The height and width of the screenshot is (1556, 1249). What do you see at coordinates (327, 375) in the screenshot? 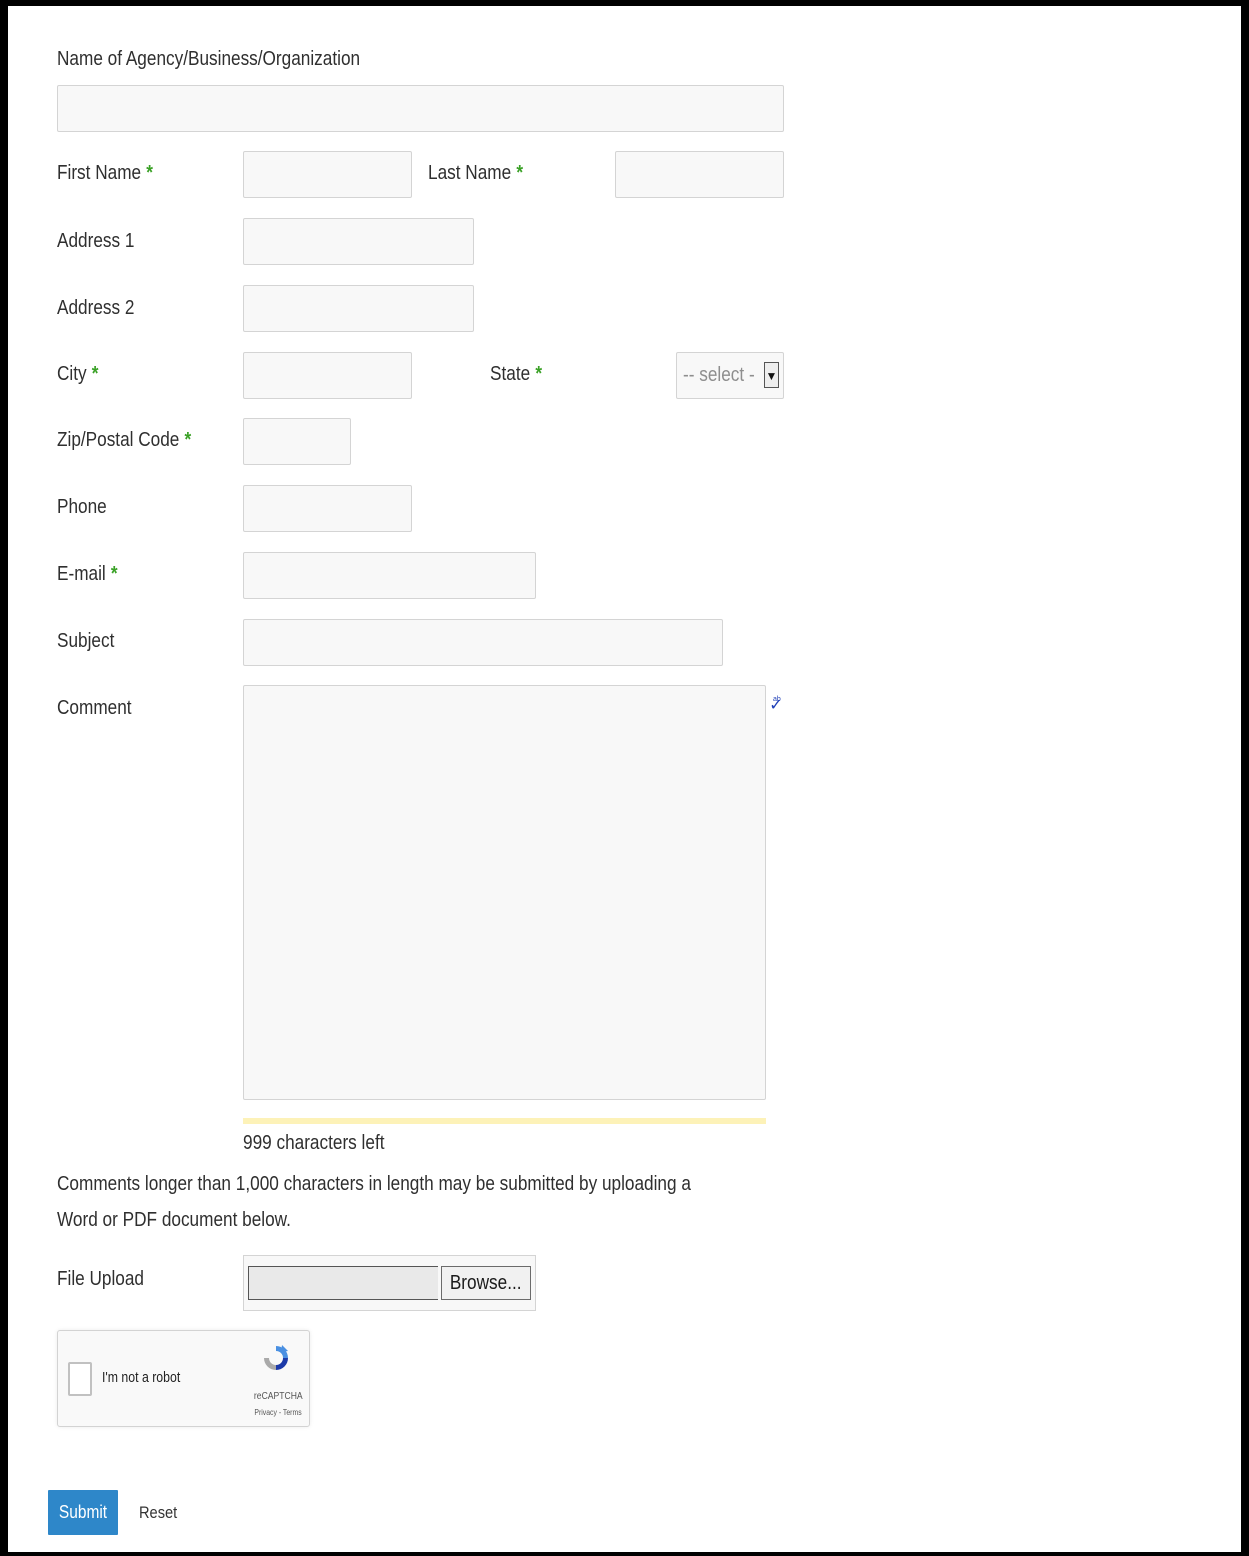
I see `city-input` at bounding box center [327, 375].